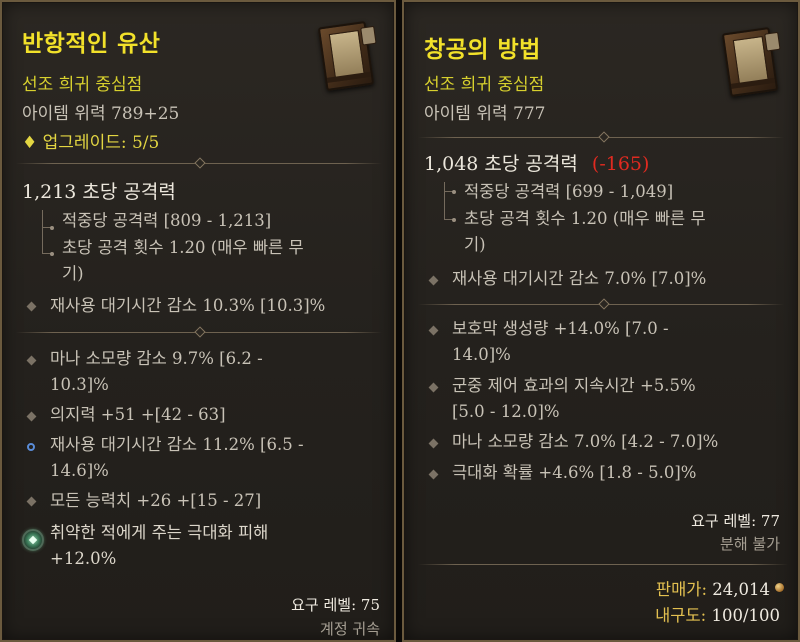  What do you see at coordinates (681, 589) in the screenshot?
I see `sell-price-label: 판매가:` at bounding box center [681, 589].